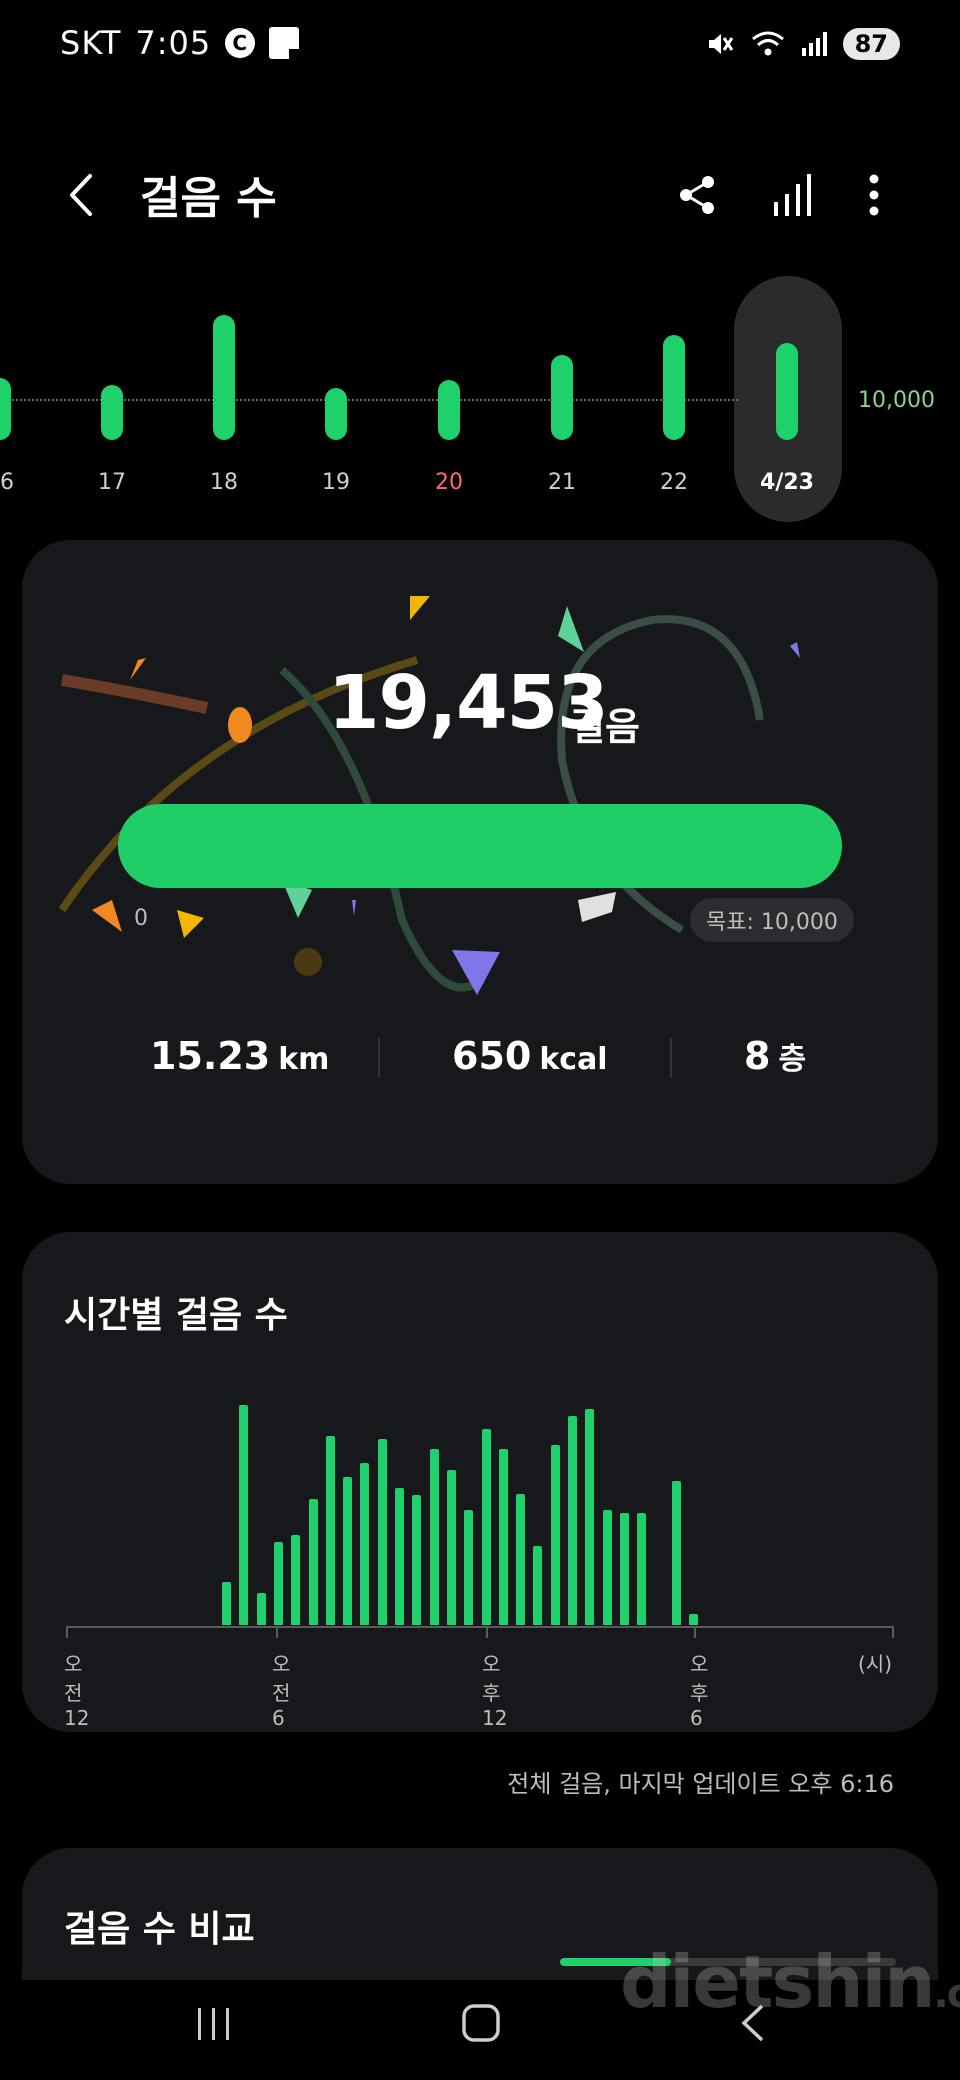 Image resolution: width=960 pixels, height=2080 pixels. What do you see at coordinates (480, 47) in the screenshot?
I see `status-bar: SKT 7:05 C 87` at bounding box center [480, 47].